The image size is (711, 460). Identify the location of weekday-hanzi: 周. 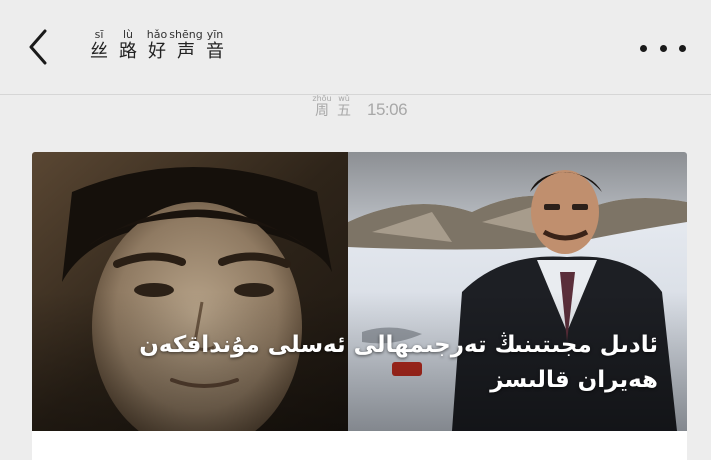
(322, 111).